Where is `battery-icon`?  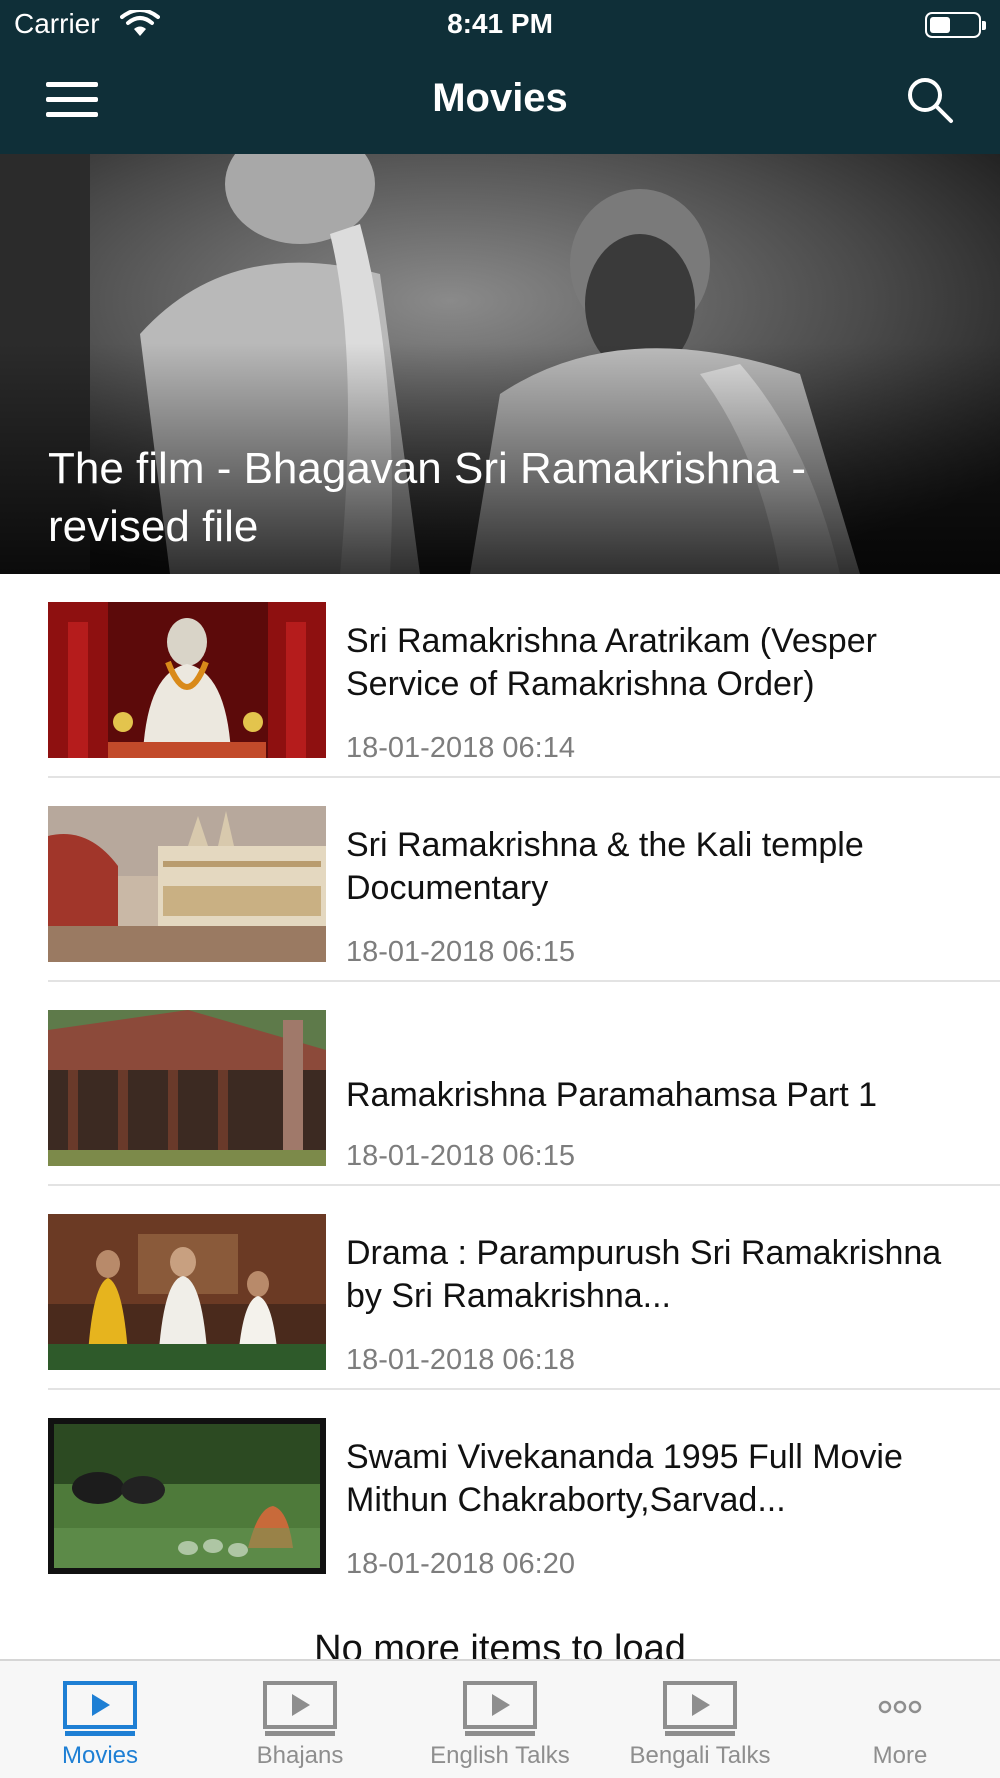
battery-icon is located at coordinates (955, 25).